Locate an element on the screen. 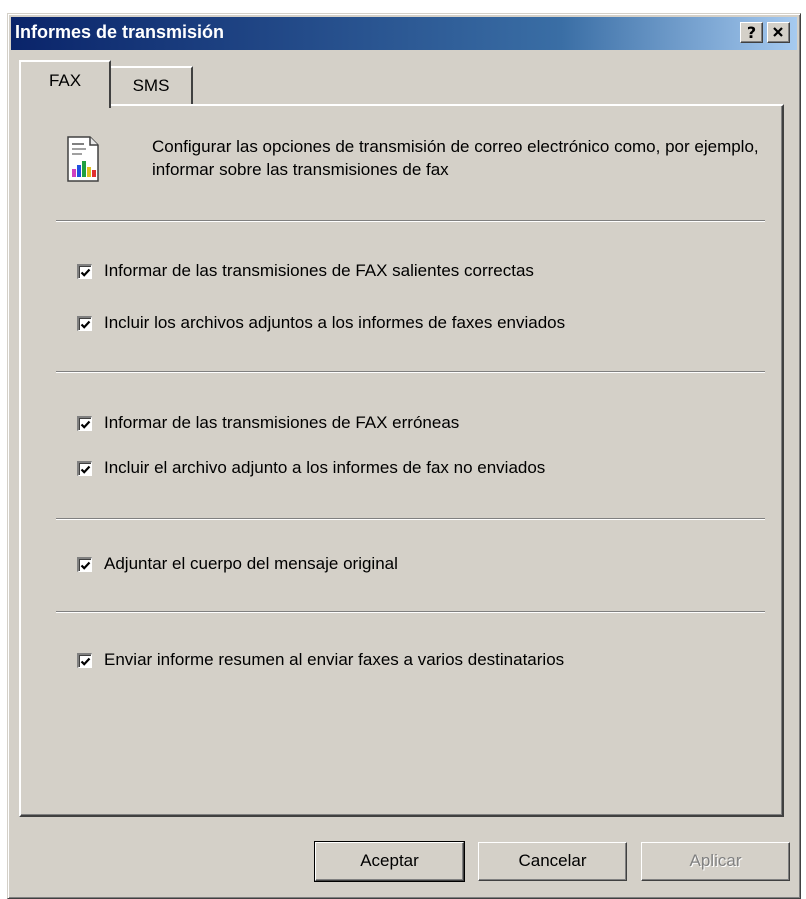 The image size is (806, 899). tab-sms: SMS is located at coordinates (152, 85).